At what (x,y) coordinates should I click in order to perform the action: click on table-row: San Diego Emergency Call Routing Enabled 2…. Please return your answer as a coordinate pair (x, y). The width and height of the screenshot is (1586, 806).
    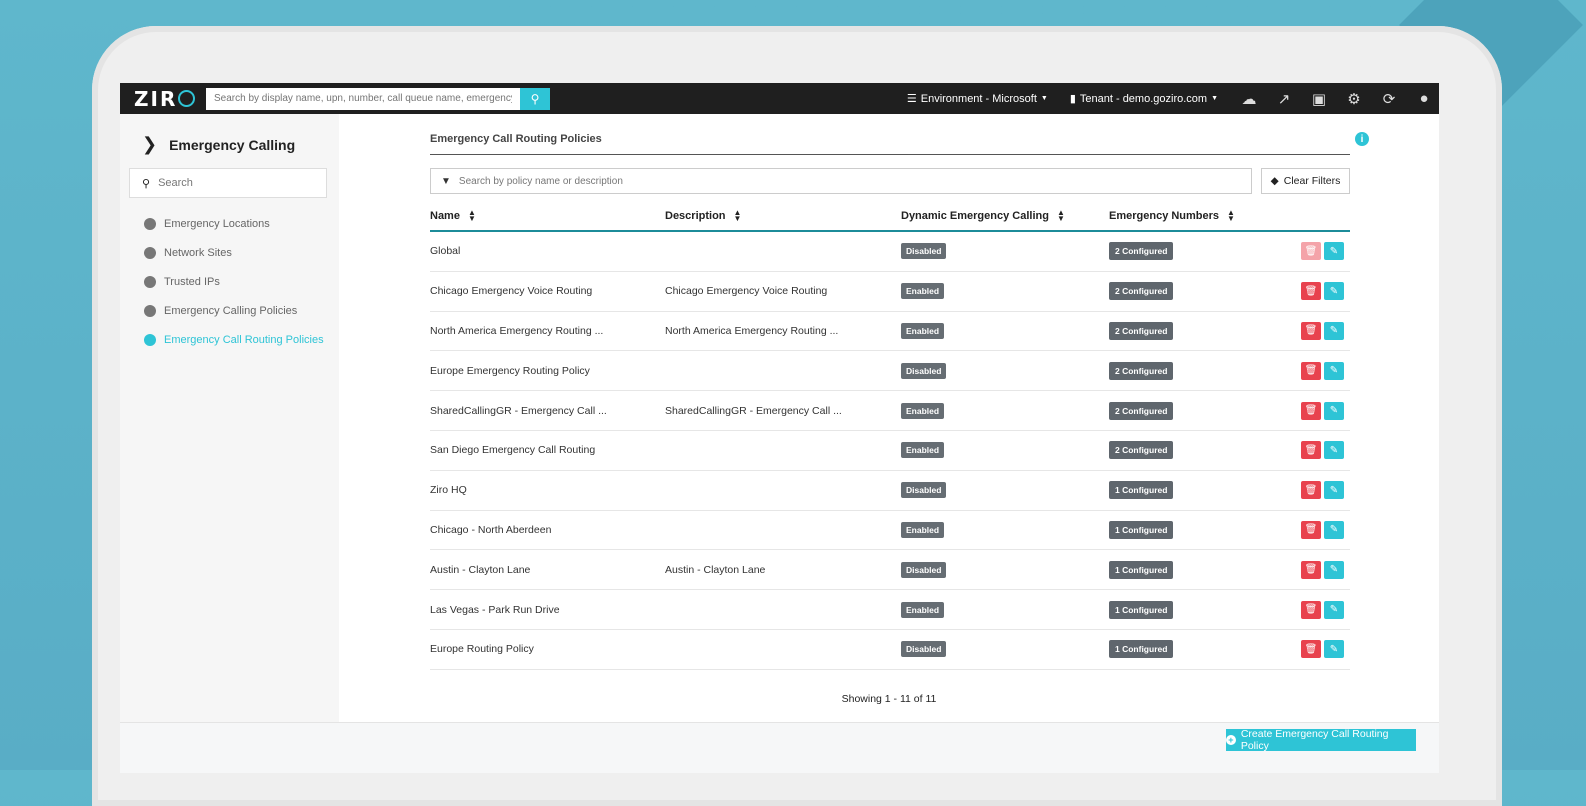
    Looking at the image, I should click on (890, 451).